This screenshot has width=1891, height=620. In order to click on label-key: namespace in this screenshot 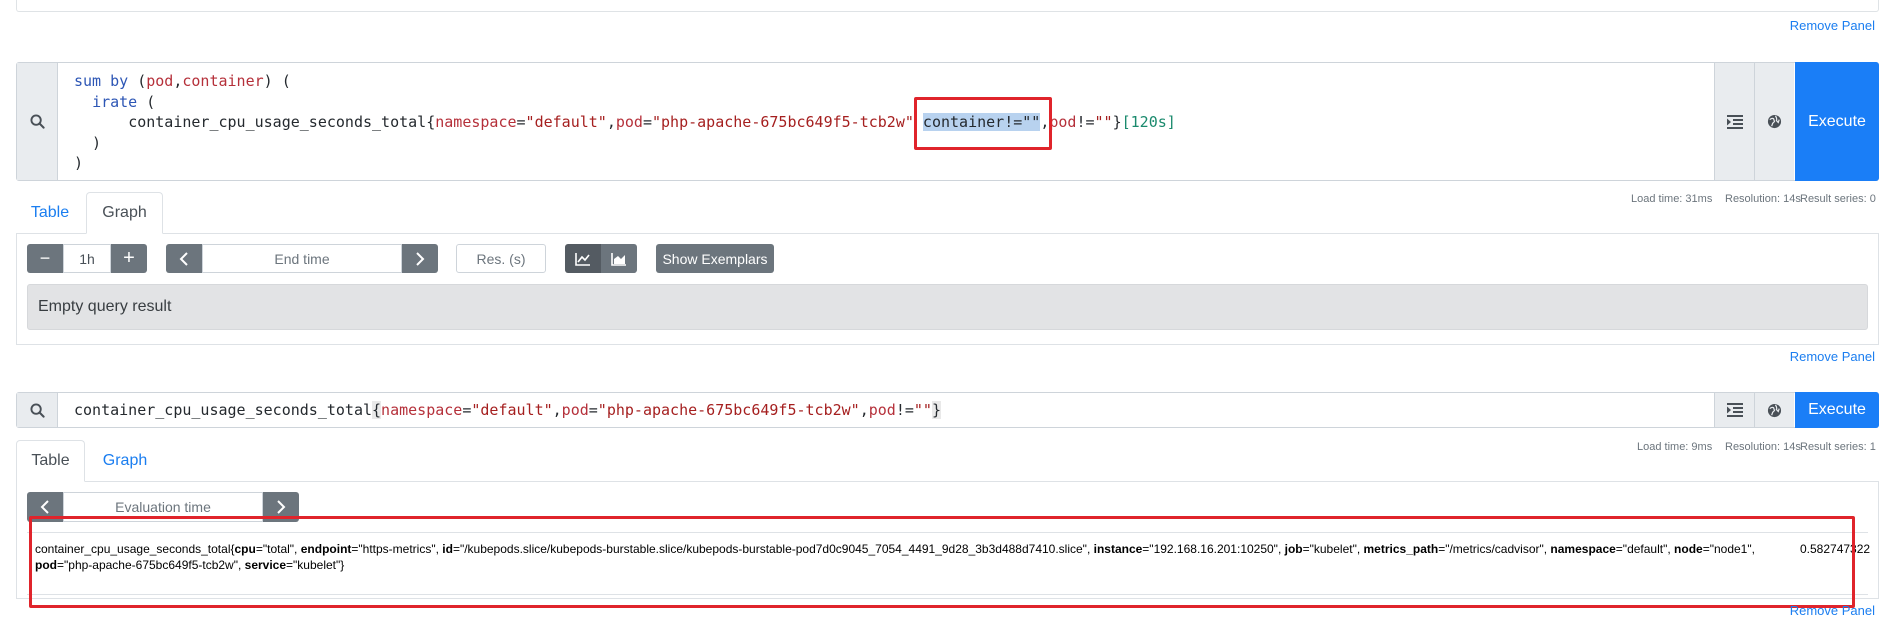, I will do `click(1583, 549)`.